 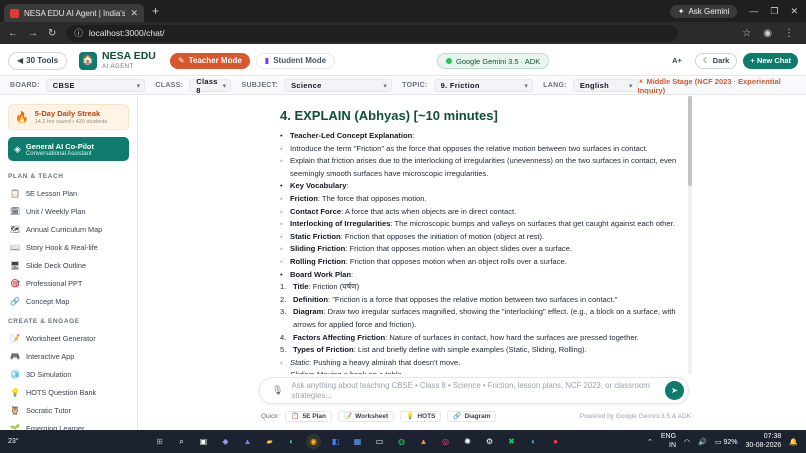 I want to click on weather-widget: 23°, so click(x=13, y=441).